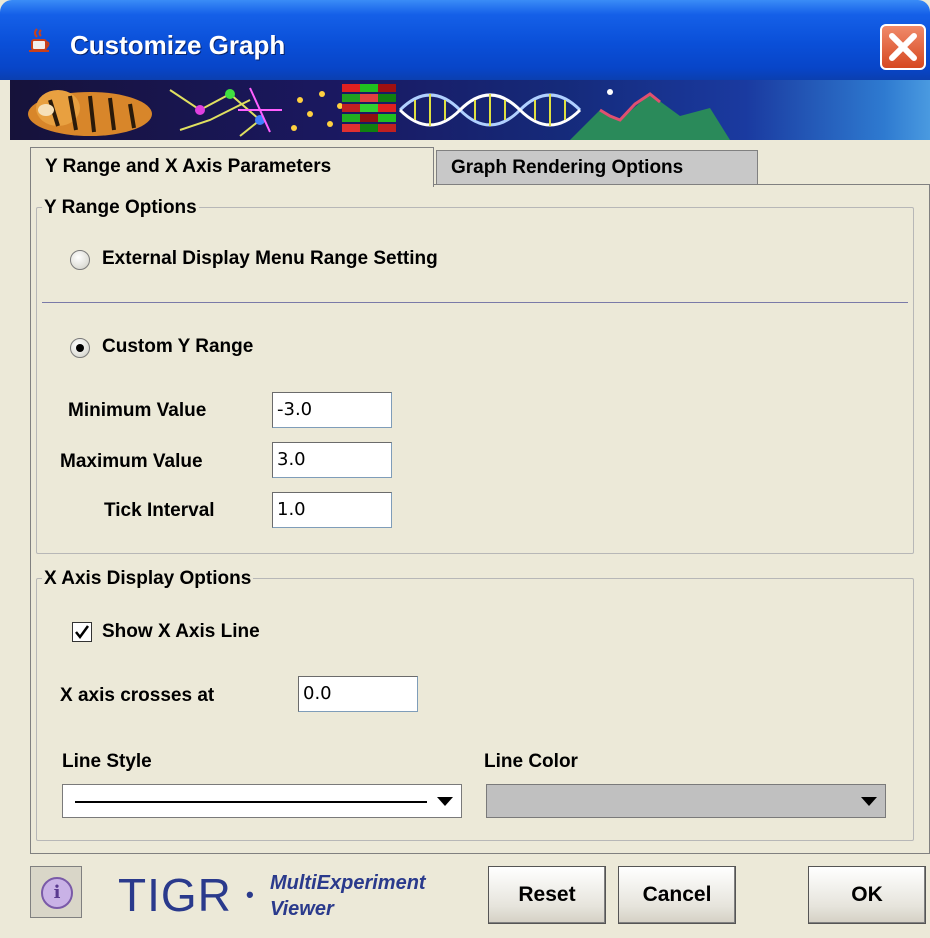 This screenshot has width=930, height=938. I want to click on tigr-logo-sub2: Viewer, so click(302, 909).